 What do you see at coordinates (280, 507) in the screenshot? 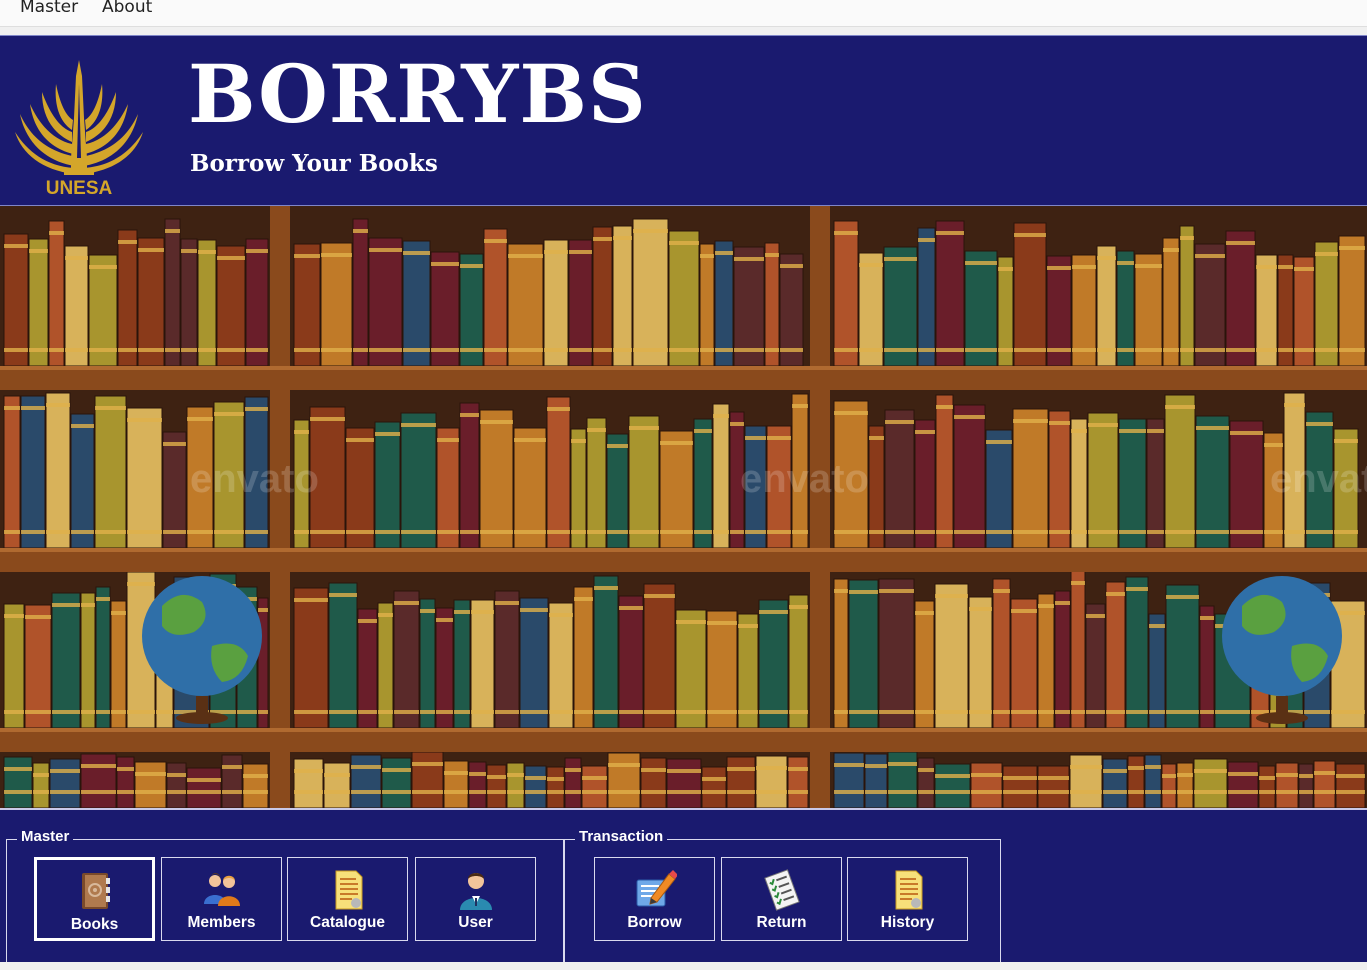
I see `shelf-upright` at bounding box center [280, 507].